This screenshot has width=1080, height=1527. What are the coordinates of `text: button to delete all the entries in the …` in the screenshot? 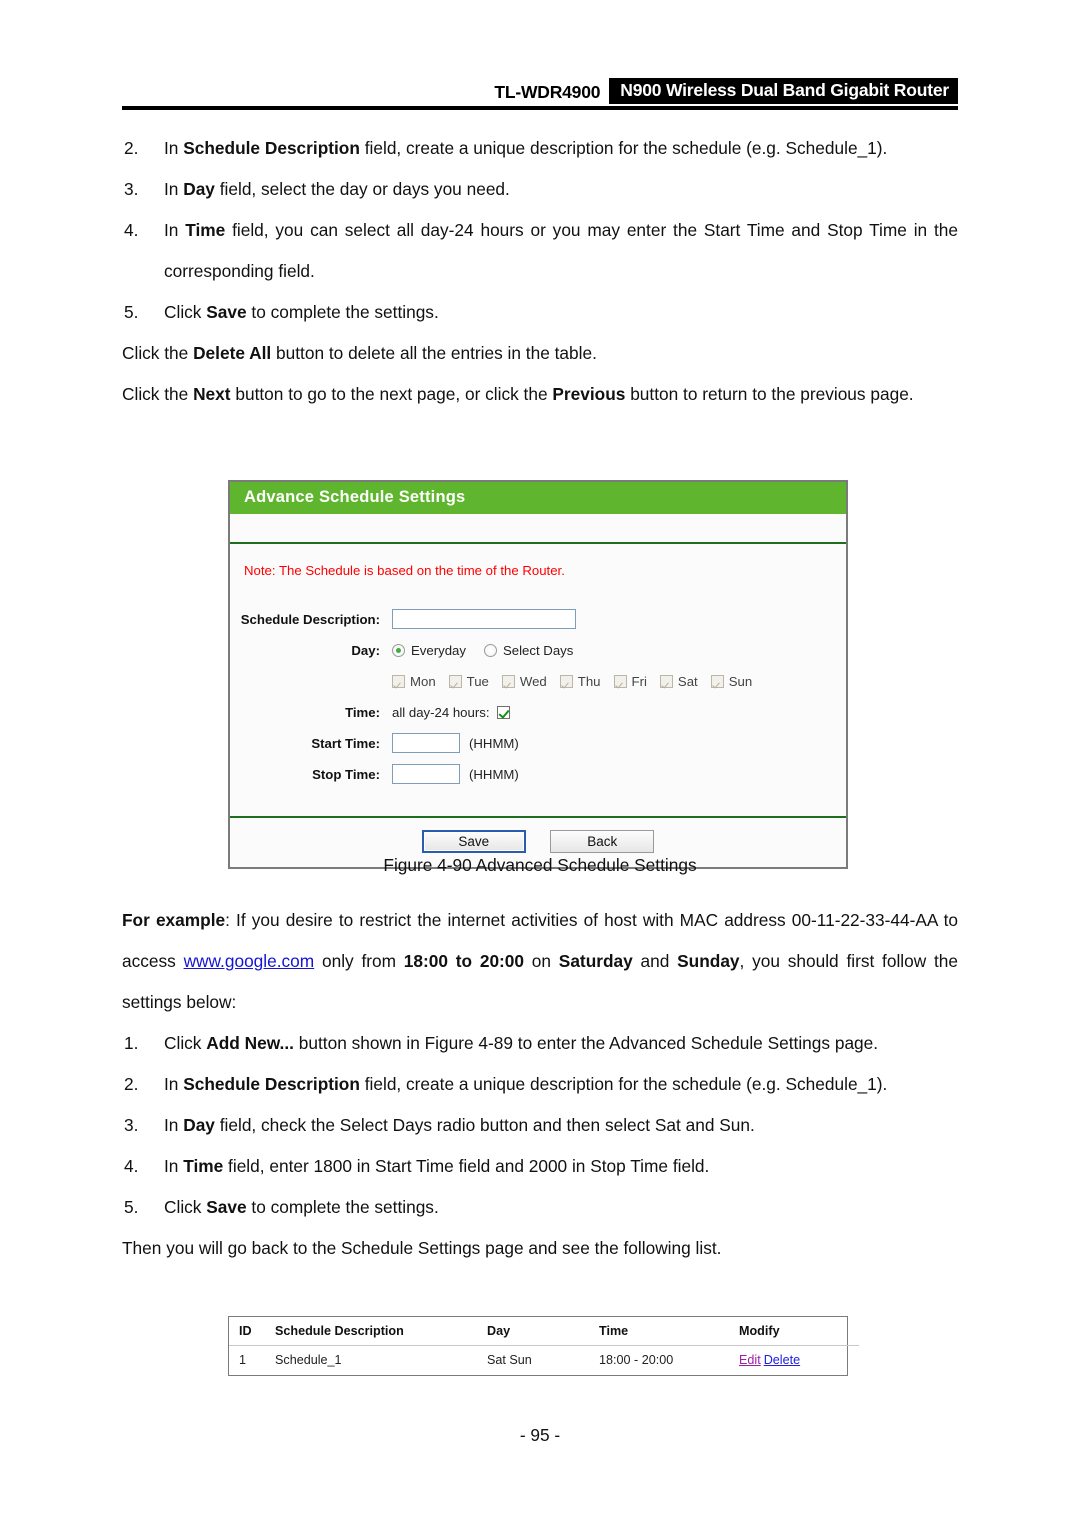 It's located at (434, 353).